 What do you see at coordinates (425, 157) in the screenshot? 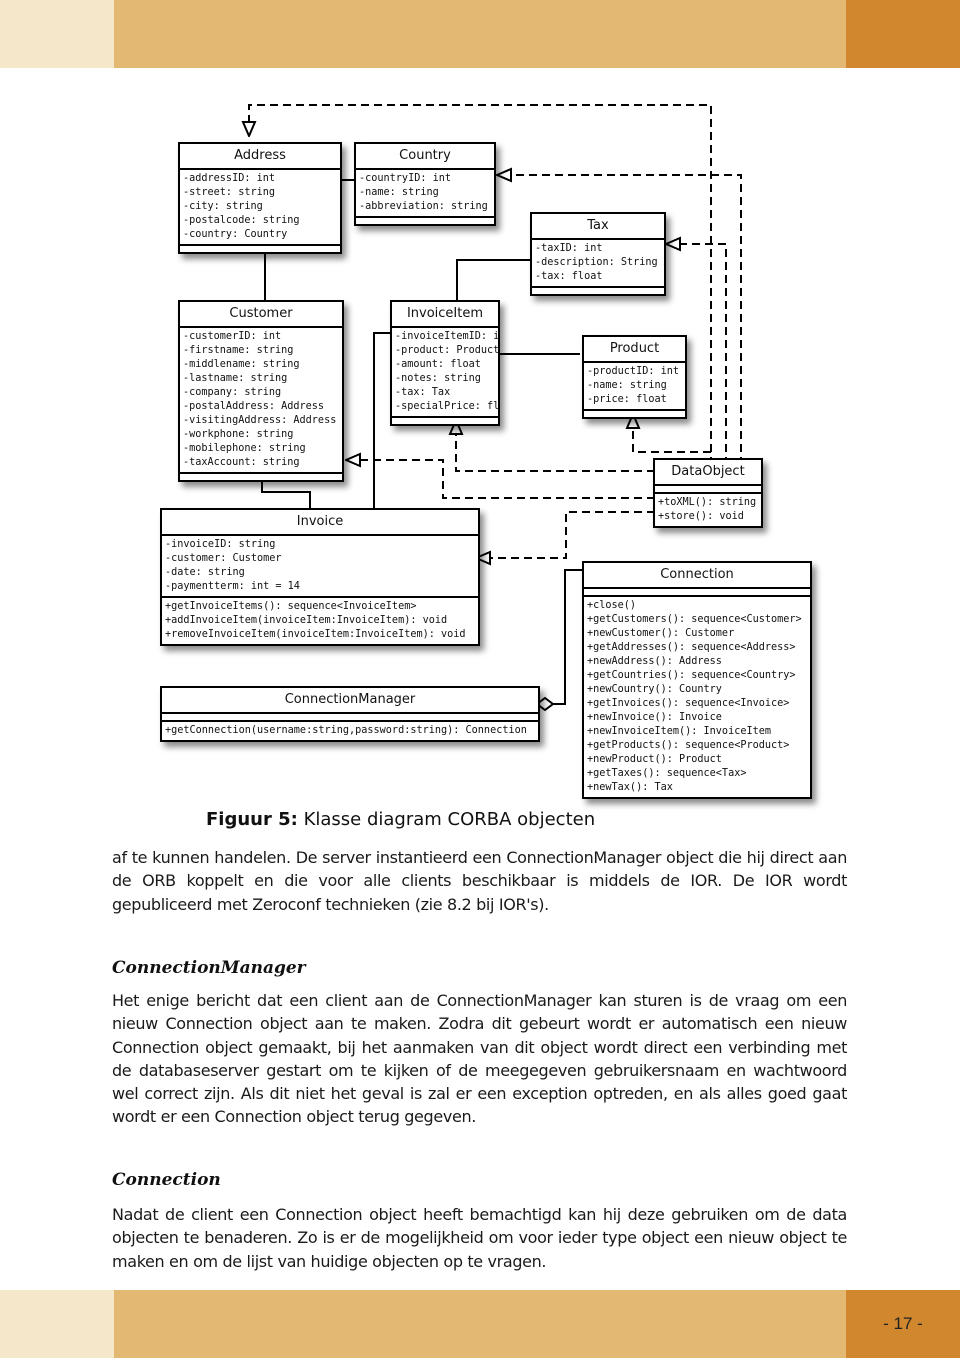
I see `class-name: Country` at bounding box center [425, 157].